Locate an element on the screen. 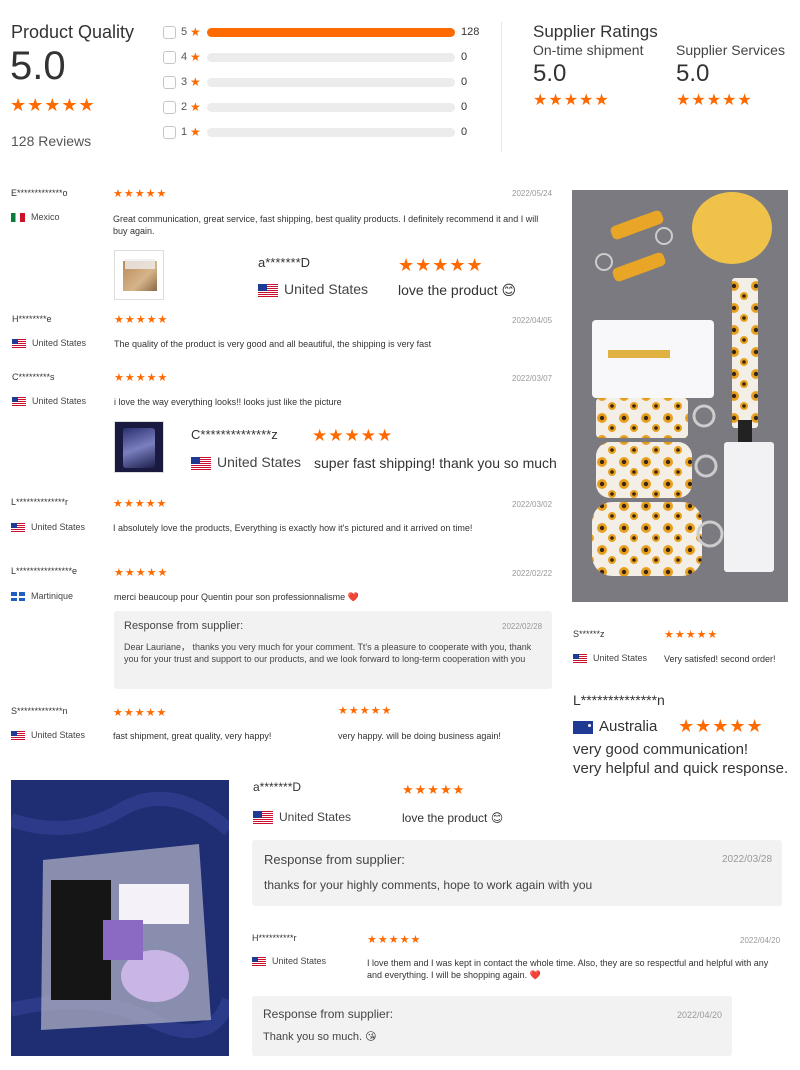 The image size is (800, 1070). reviewer-name: L****************e is located at coordinates (44, 571).